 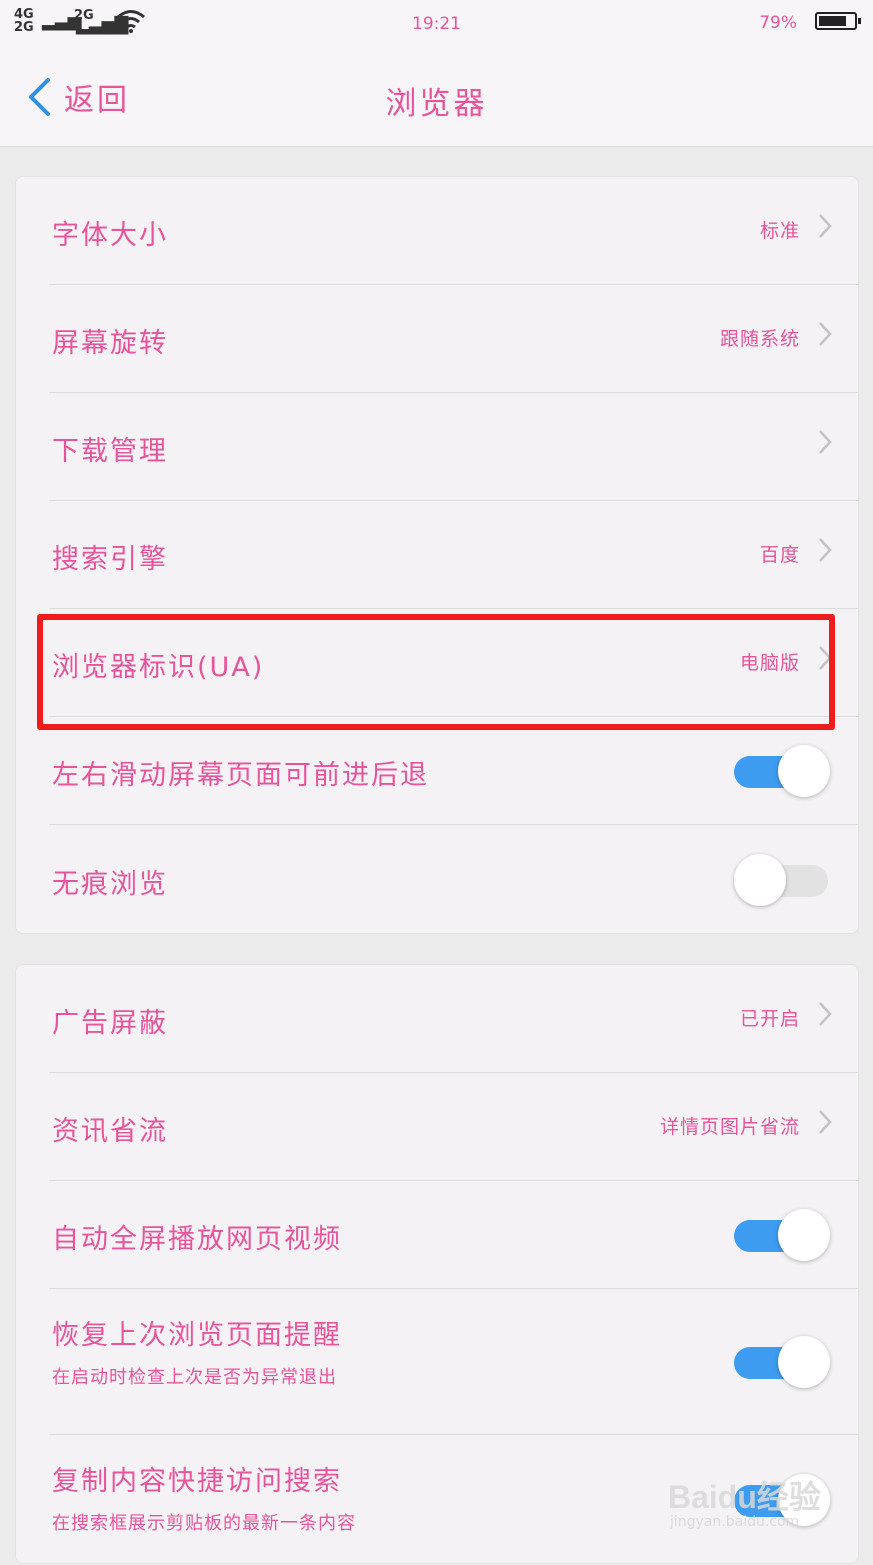 What do you see at coordinates (769, 1019) in the screenshot?
I see `settings-row-value: 已开启` at bounding box center [769, 1019].